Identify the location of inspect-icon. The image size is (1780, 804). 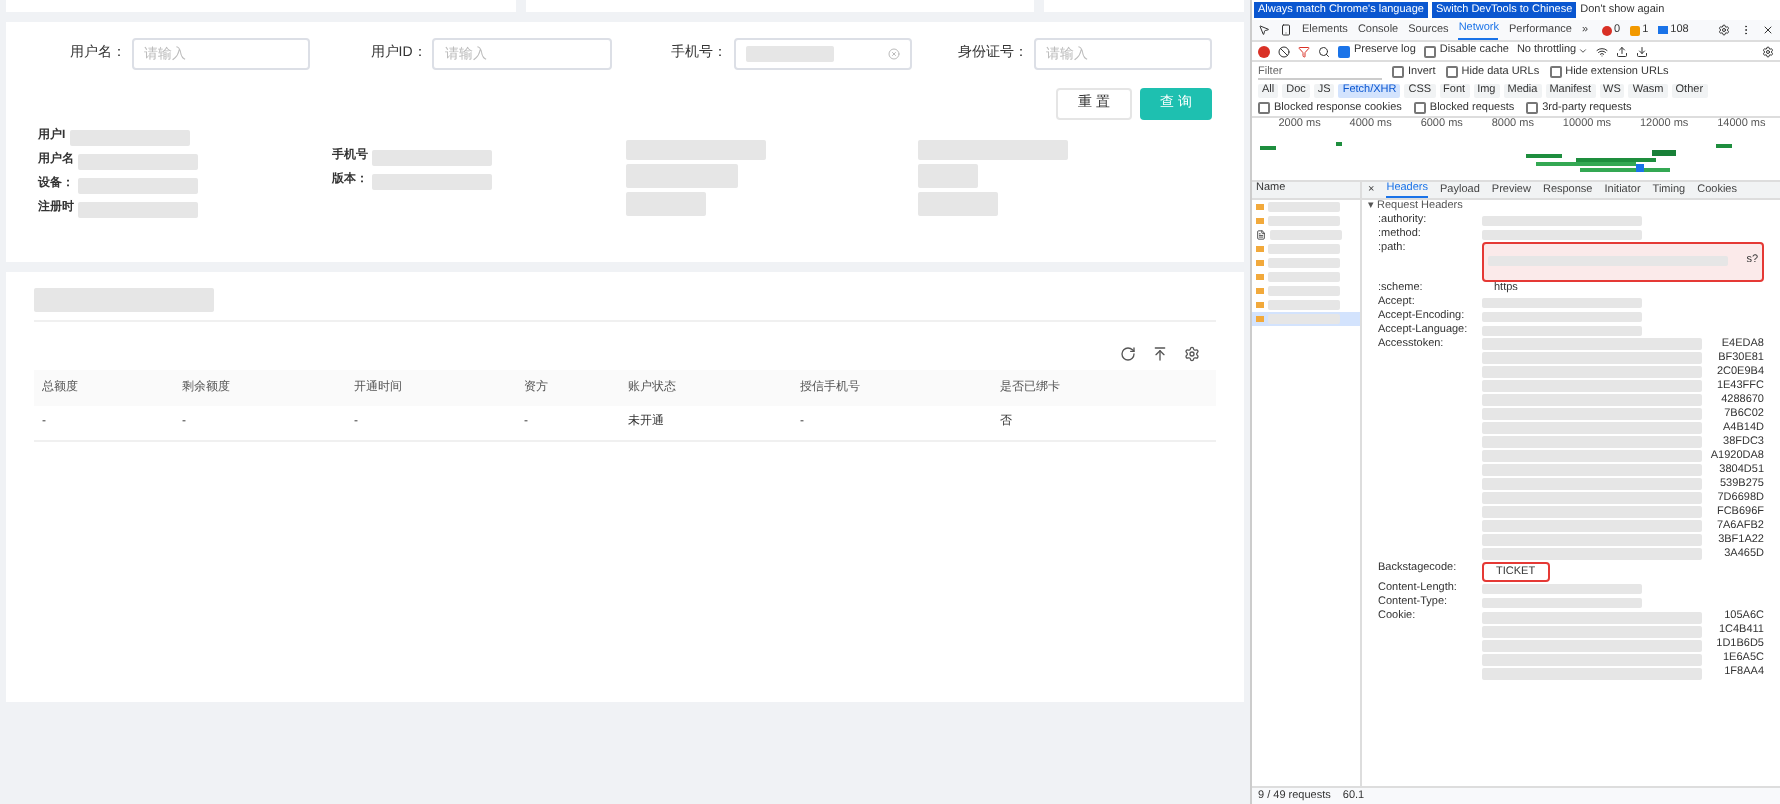
(1264, 30).